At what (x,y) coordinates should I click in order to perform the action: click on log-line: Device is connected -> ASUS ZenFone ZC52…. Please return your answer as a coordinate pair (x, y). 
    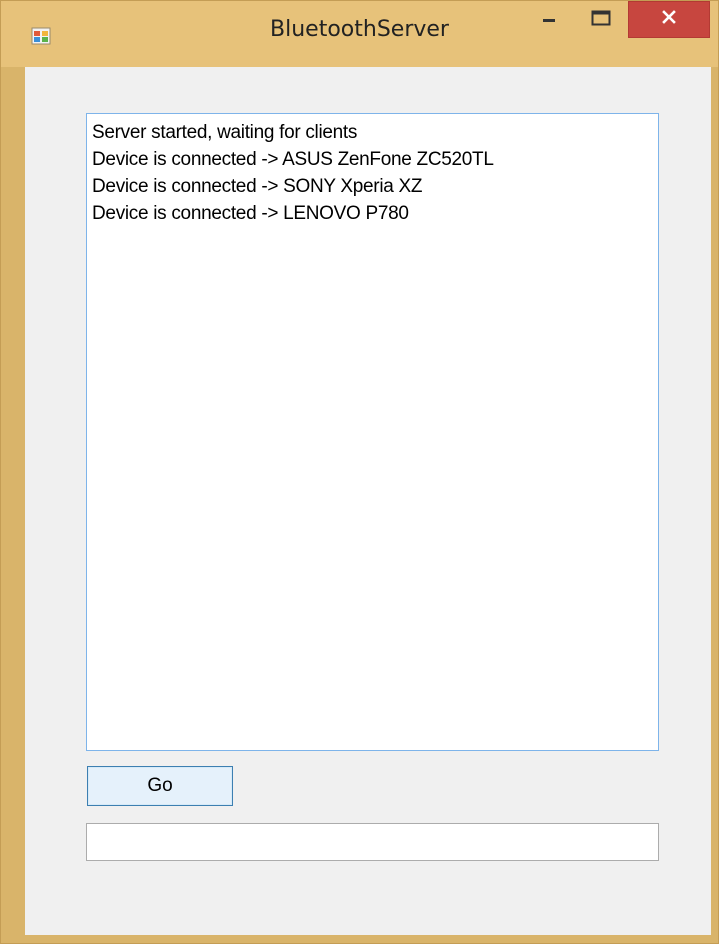
    Looking at the image, I should click on (293, 159).